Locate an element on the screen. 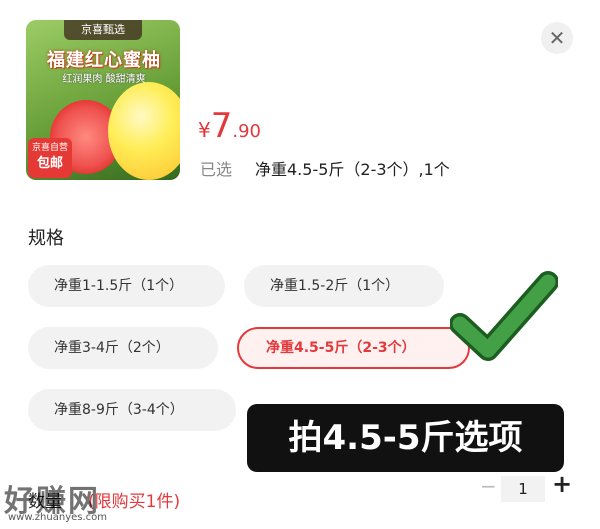 The height and width of the screenshot is (529, 600). quantity-input: 1 is located at coordinates (523, 489).